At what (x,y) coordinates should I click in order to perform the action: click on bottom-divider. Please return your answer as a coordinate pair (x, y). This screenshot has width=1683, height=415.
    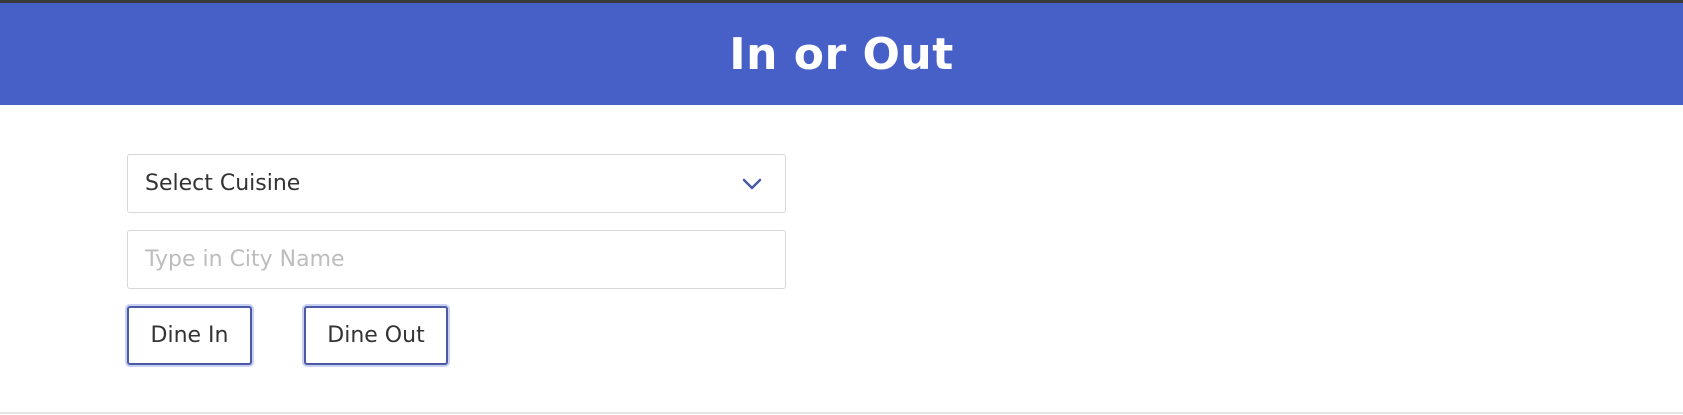
    Looking at the image, I should click on (841, 413).